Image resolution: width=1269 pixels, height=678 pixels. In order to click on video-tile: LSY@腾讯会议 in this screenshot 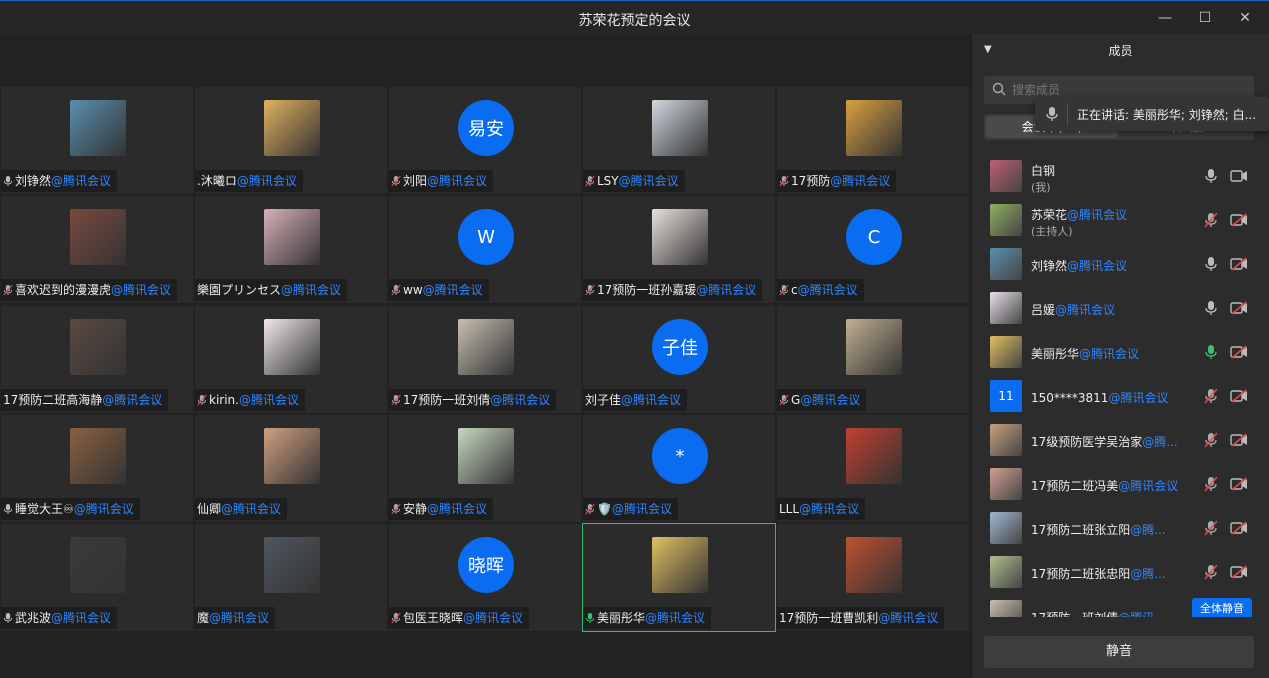, I will do `click(679, 140)`.